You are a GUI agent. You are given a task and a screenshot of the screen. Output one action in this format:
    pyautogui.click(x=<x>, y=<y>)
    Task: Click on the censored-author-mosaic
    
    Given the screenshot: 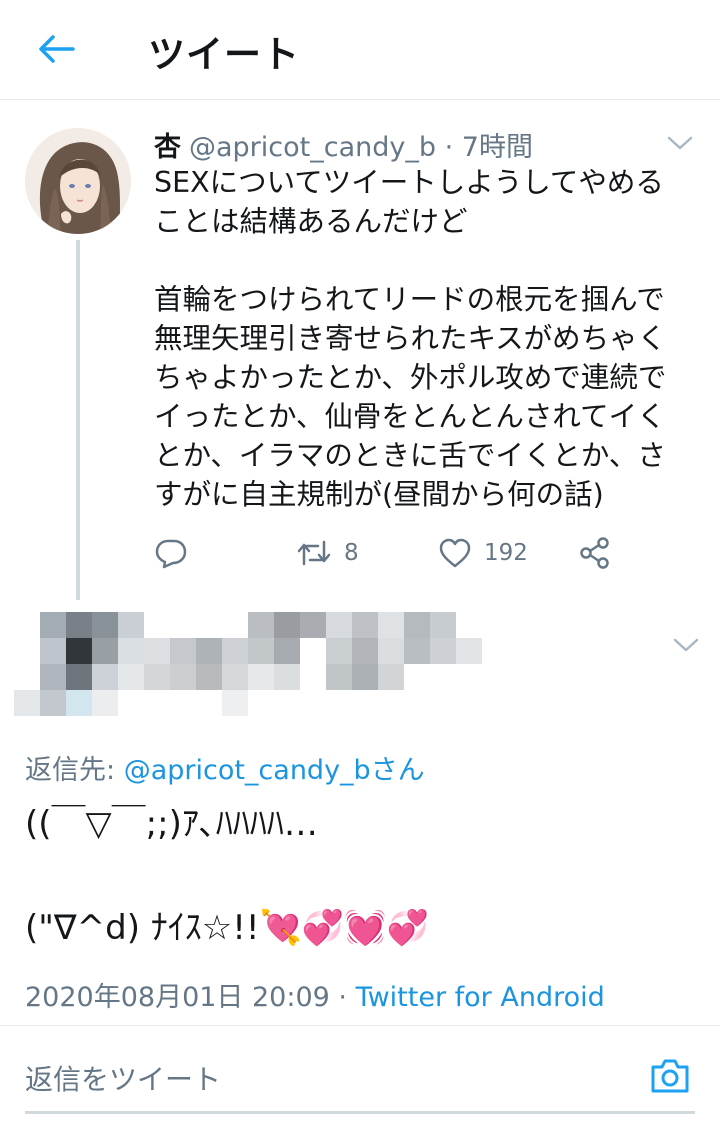 What is the action you would take?
    pyautogui.click(x=270, y=660)
    